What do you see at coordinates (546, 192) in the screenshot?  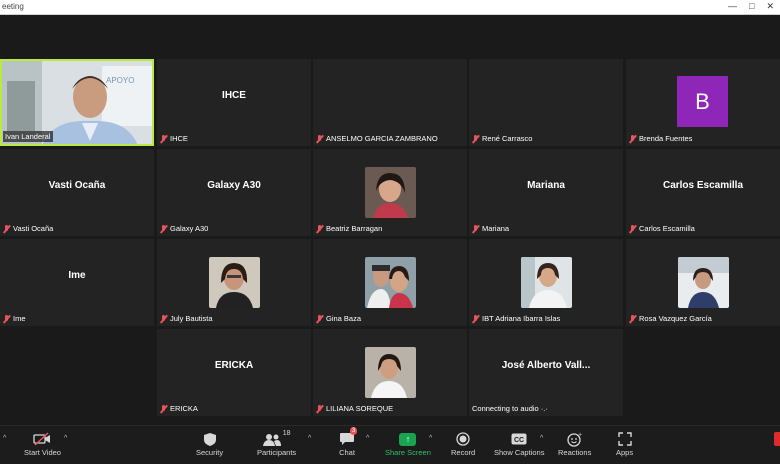 I see `participant-tile-mariana: Mariana Mariana` at bounding box center [546, 192].